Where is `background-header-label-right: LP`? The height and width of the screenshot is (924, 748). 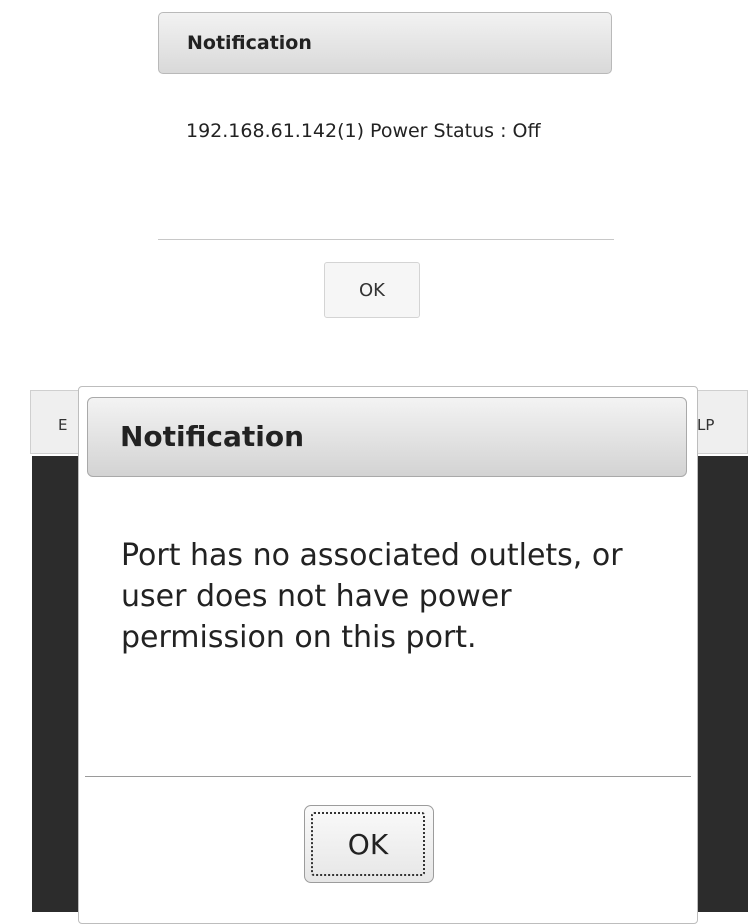 background-header-label-right: LP is located at coordinates (706, 425).